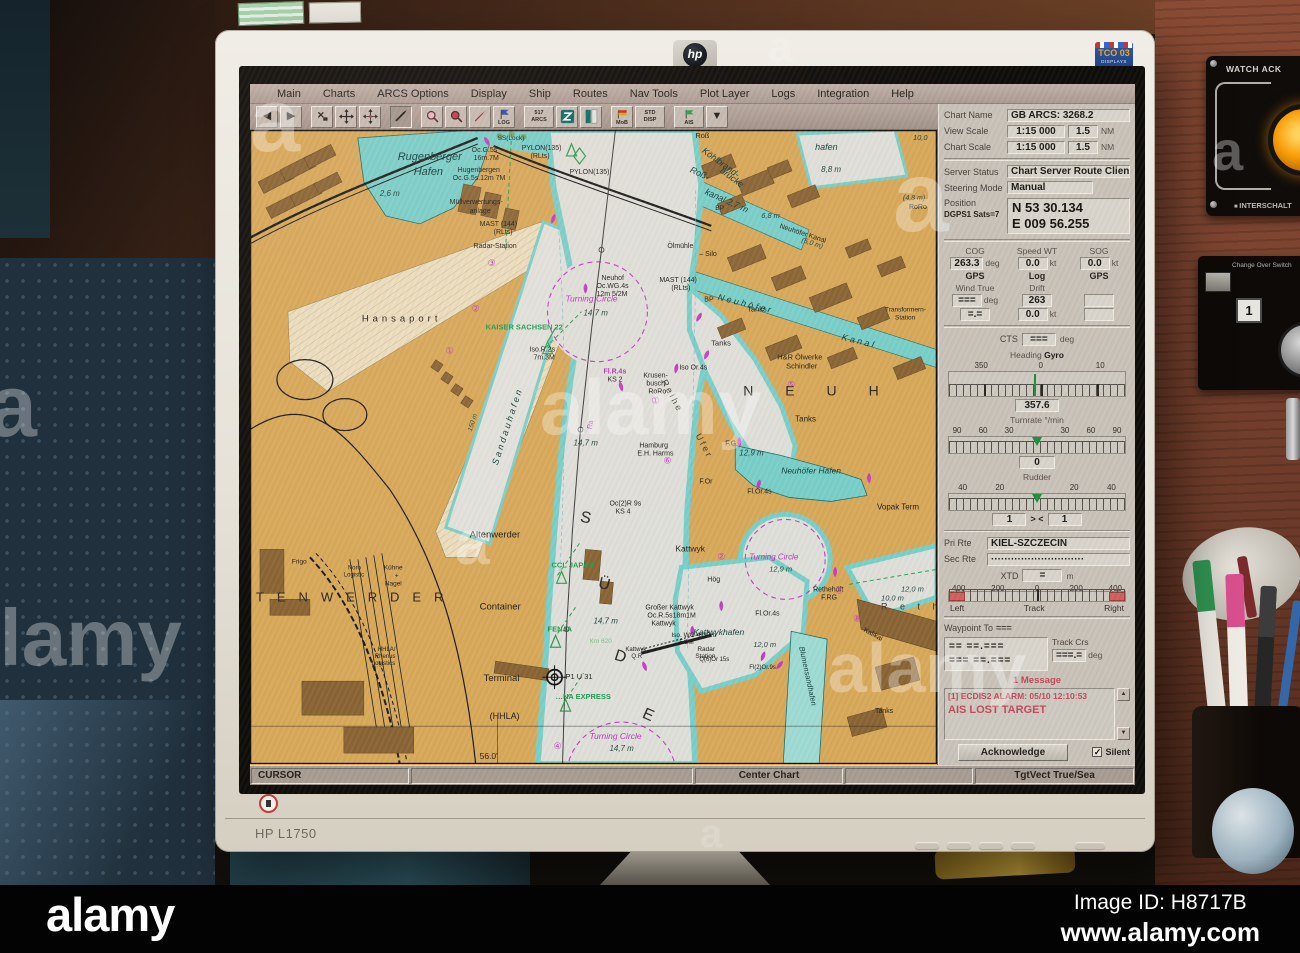 The image size is (1300, 953). What do you see at coordinates (680, 246) in the screenshot?
I see `map-label: Ölmühle` at bounding box center [680, 246].